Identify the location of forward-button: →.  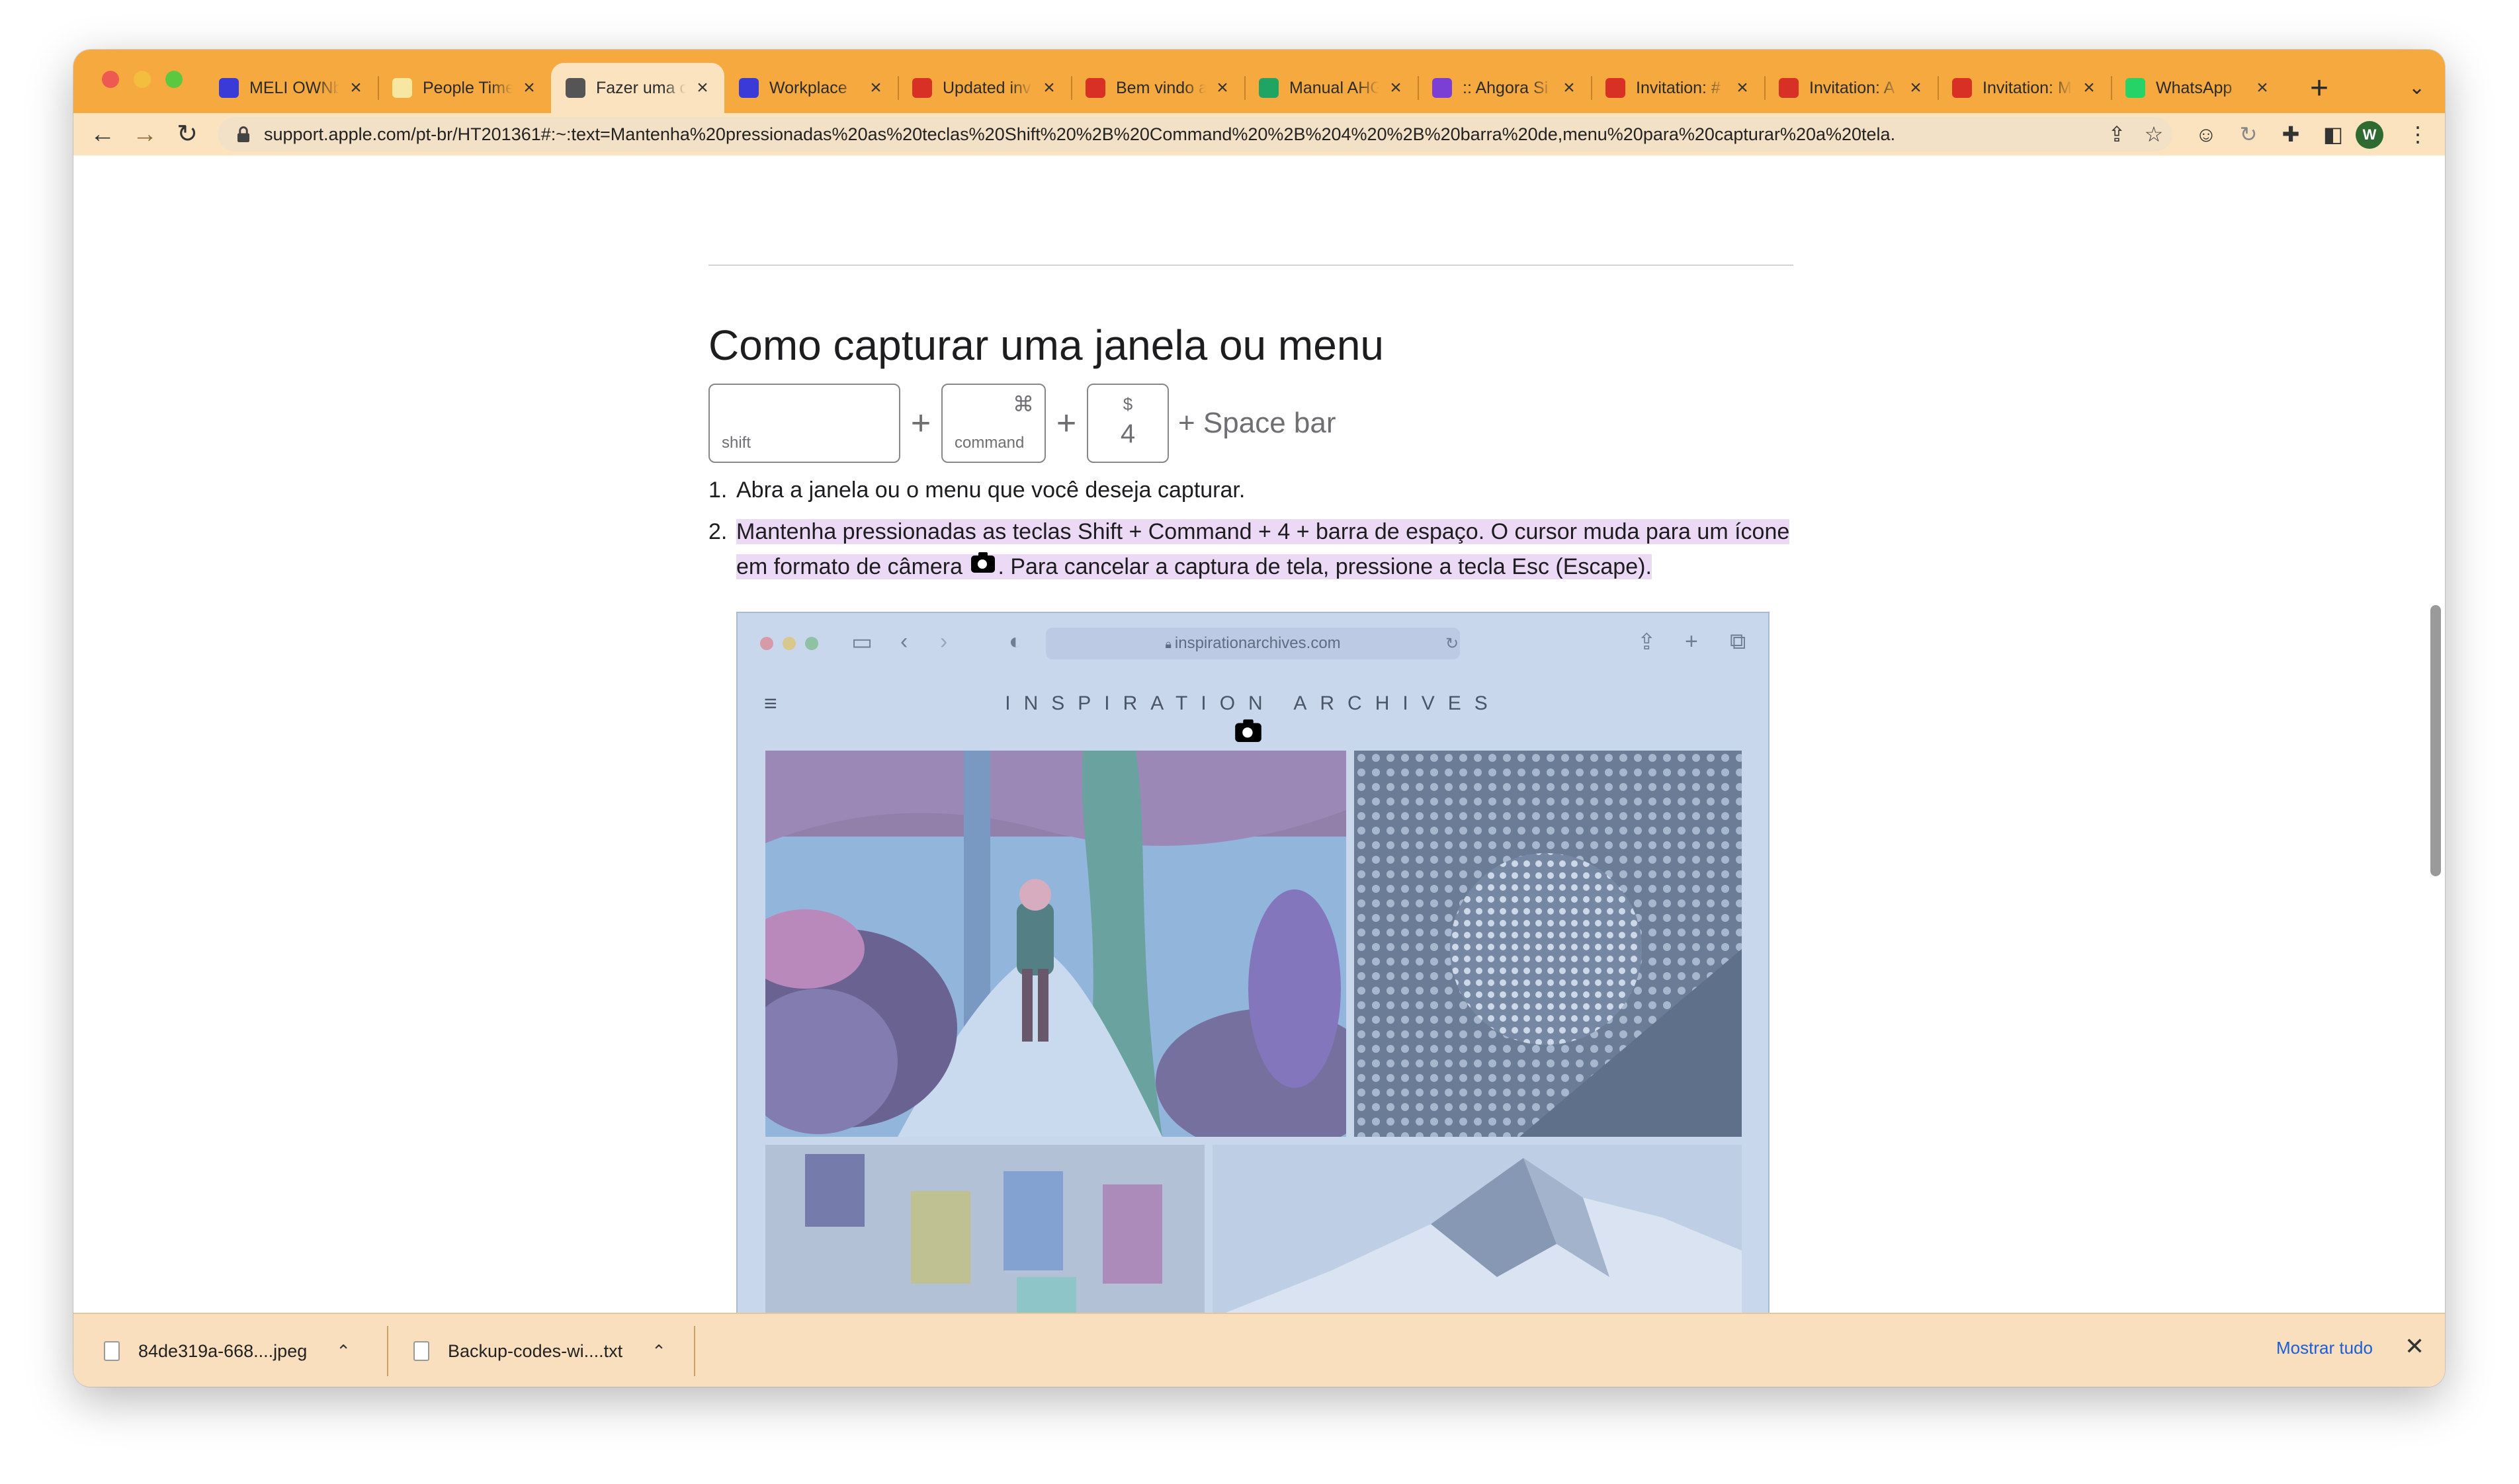
(145, 134).